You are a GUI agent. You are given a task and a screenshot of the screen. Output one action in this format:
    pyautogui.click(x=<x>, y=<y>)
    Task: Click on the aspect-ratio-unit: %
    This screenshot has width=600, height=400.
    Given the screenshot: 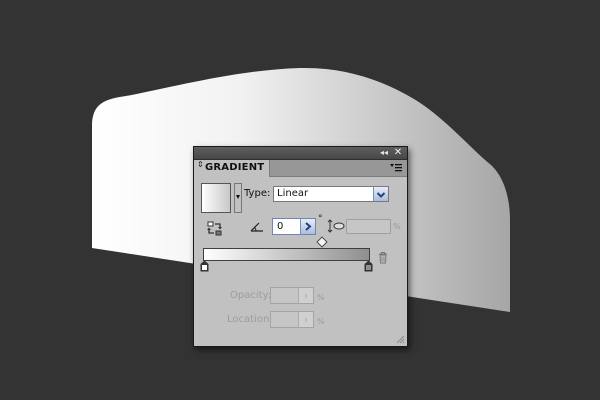 What is the action you would take?
    pyautogui.click(x=397, y=226)
    